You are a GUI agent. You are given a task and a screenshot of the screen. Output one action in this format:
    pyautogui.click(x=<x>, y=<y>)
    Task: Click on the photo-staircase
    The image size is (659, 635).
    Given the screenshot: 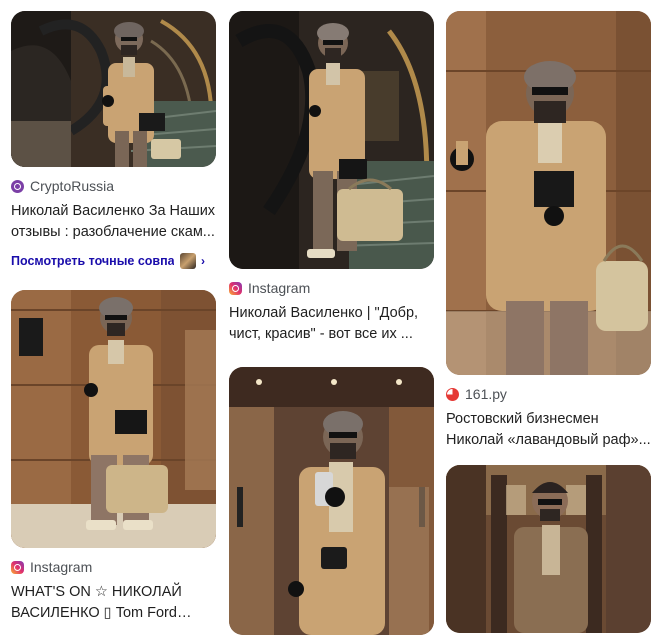 What is the action you would take?
    pyautogui.click(x=113, y=89)
    